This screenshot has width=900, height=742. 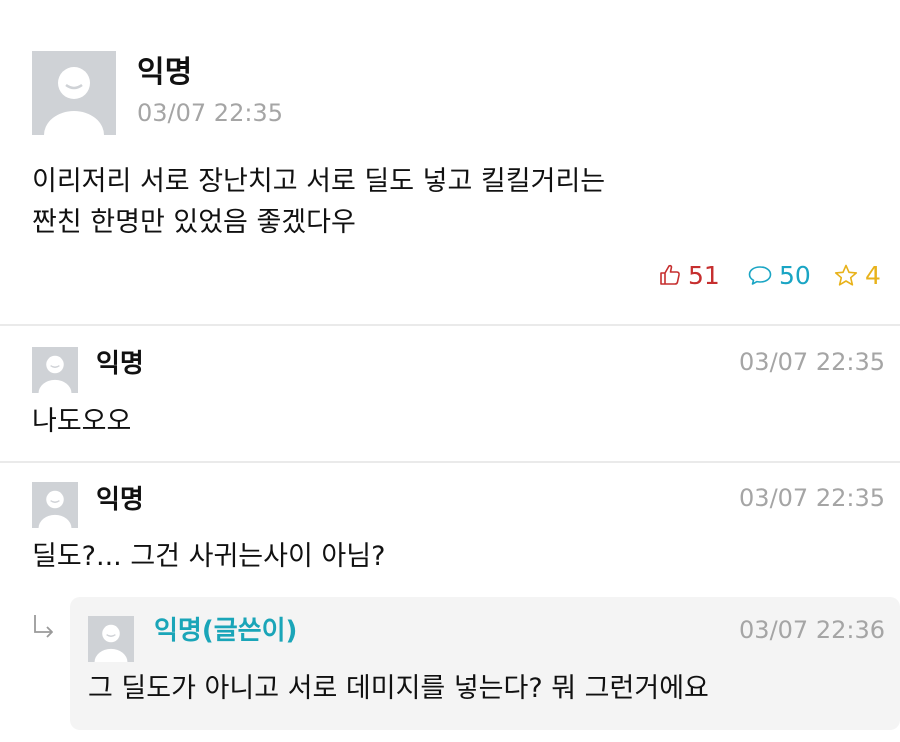 I want to click on speech-bubble-icon, so click(x=760, y=275).